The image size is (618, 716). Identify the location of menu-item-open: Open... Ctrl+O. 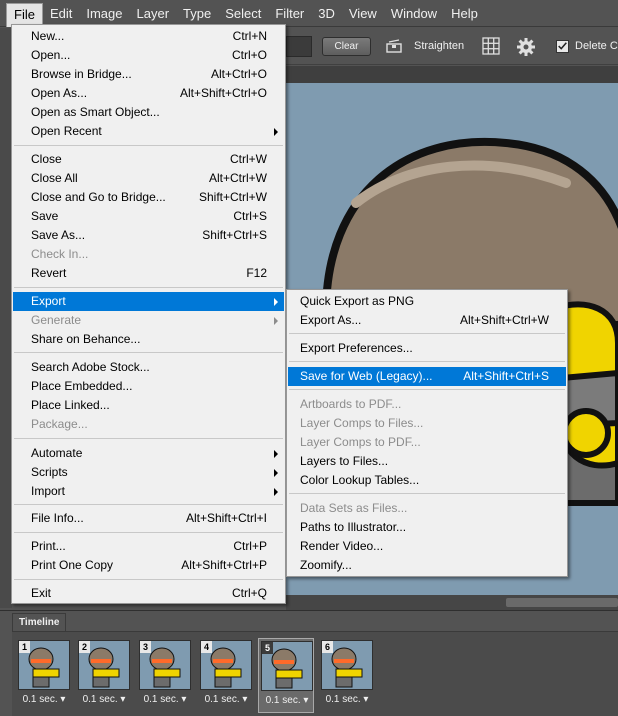
(148, 55).